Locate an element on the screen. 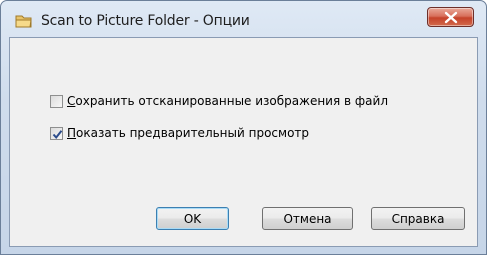 Image resolution: width=487 pixels, height=255 pixels. folder-icon is located at coordinates (24, 21).